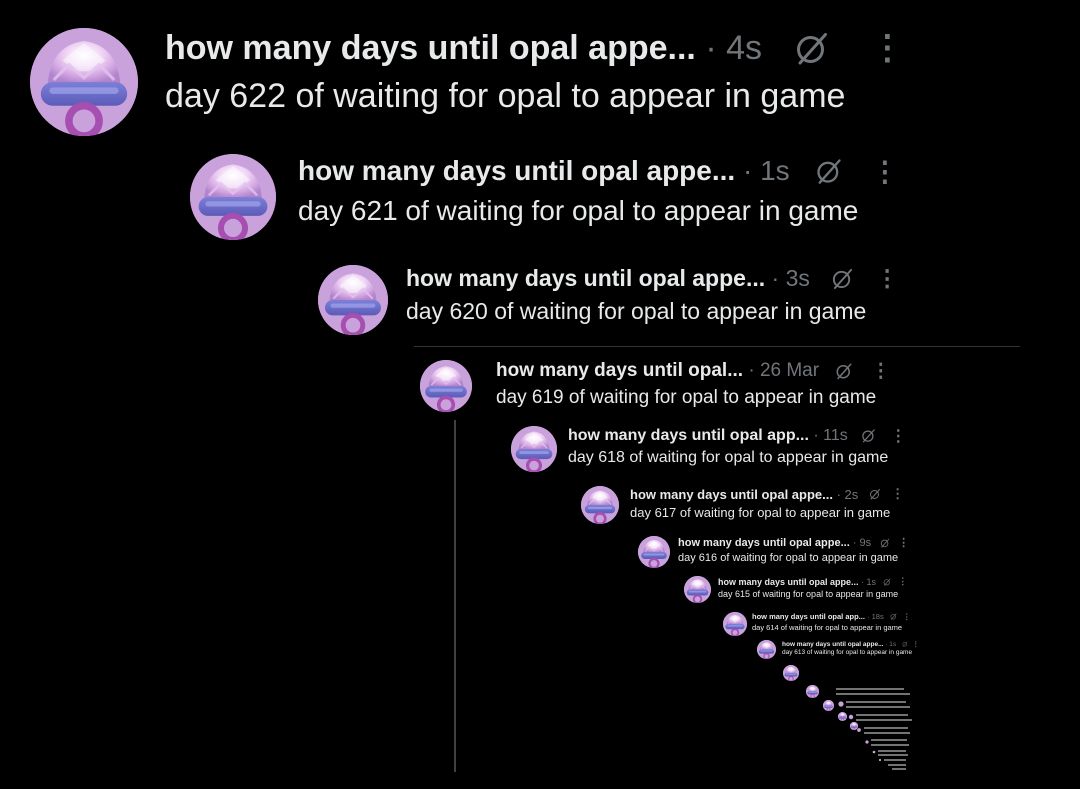 The height and width of the screenshot is (789, 1080). What do you see at coordinates (789, 371) in the screenshot?
I see `post-timestamp: 26 Mar` at bounding box center [789, 371].